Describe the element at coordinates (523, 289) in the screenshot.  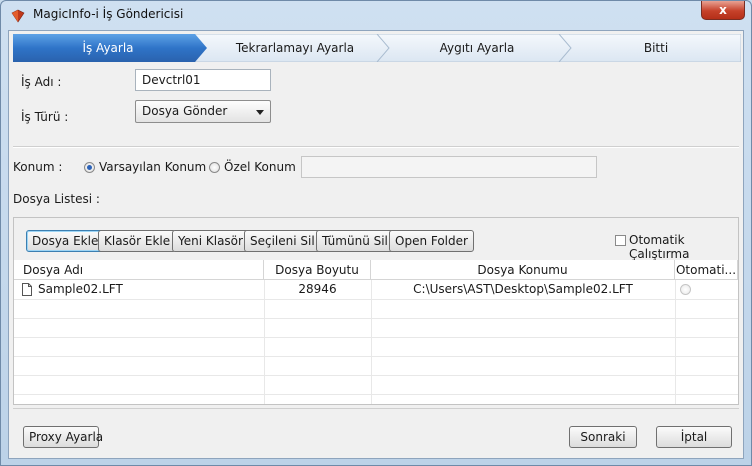
I see `file-location-cell: C:\Users\AST\Desktop\Sample02.LFT` at that location.